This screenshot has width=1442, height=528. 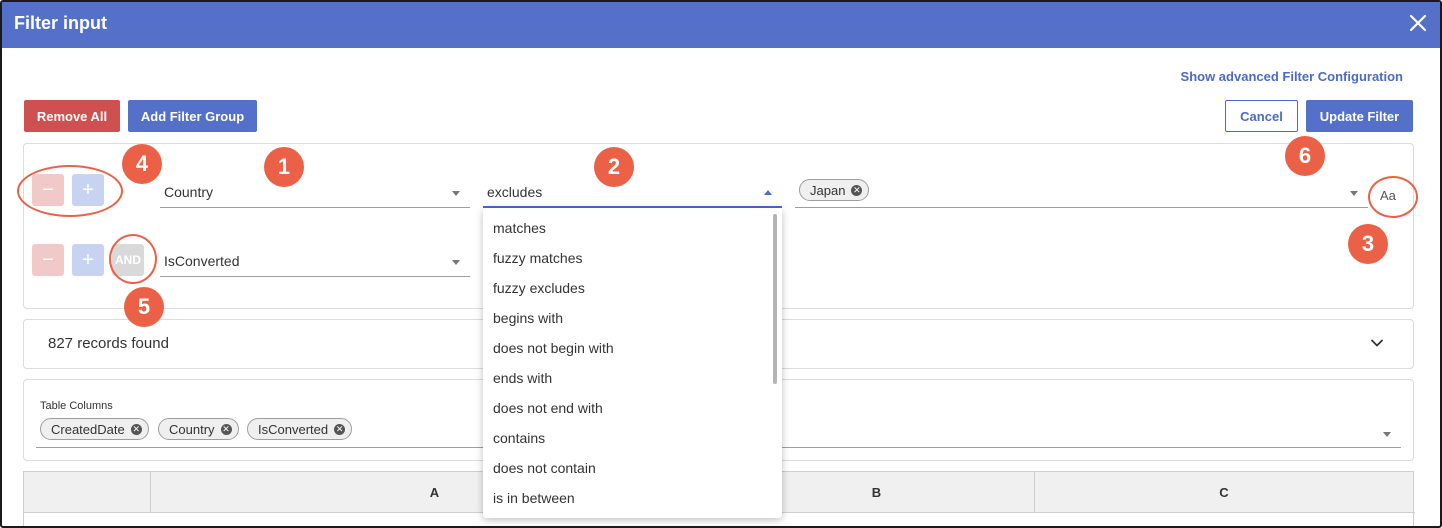 I want to click on cancel-button: Cancel, so click(x=1261, y=116).